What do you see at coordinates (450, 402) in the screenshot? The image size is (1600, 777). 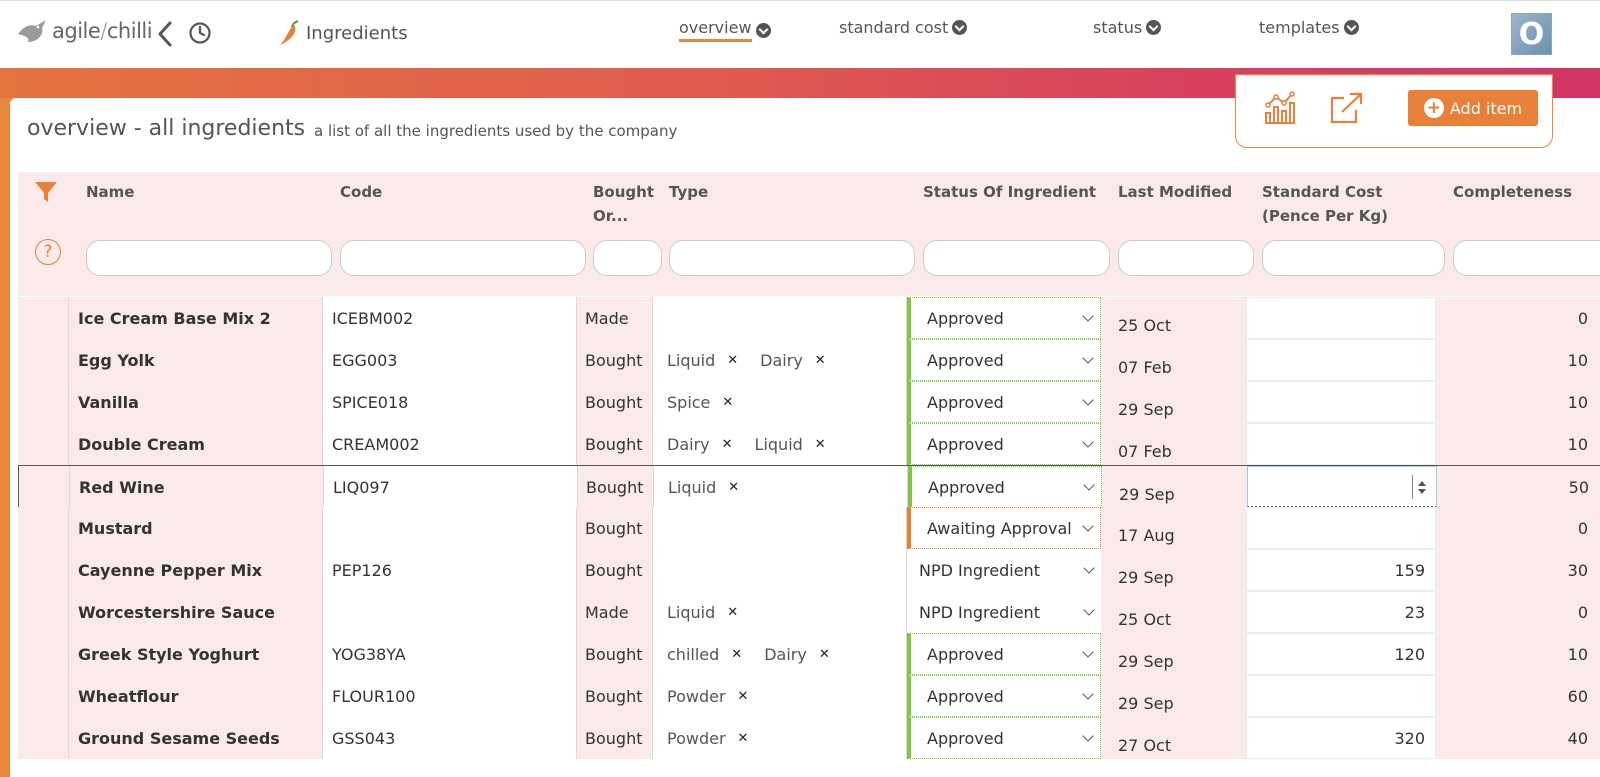 I see `code-cell: SPICE018` at bounding box center [450, 402].